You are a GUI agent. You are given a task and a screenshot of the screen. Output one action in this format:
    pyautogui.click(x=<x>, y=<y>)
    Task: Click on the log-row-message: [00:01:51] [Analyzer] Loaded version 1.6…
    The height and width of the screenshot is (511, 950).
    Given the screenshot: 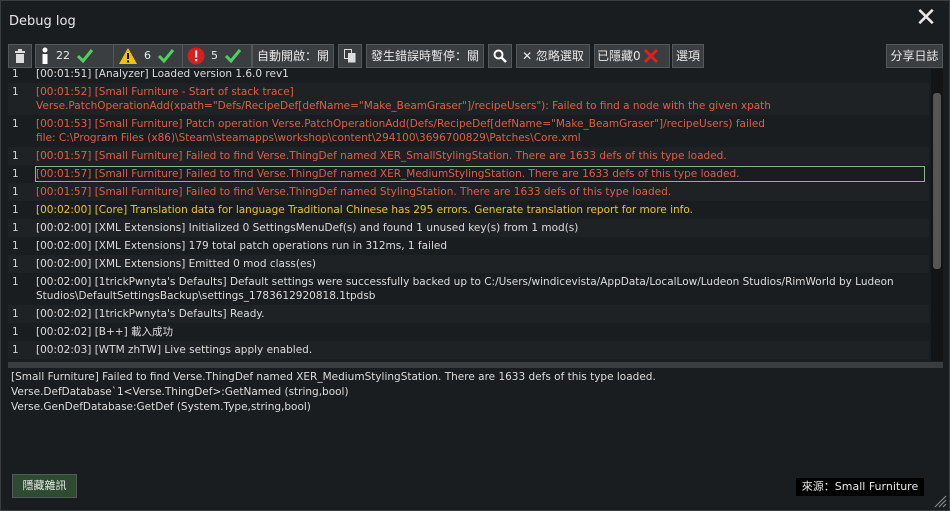 What is the action you would take?
    pyautogui.click(x=481, y=75)
    